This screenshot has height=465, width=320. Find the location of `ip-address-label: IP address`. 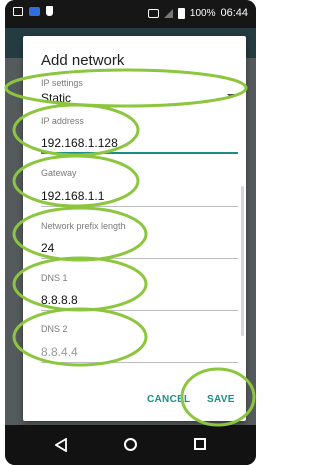

ip-address-label: IP address is located at coordinates (62, 121).